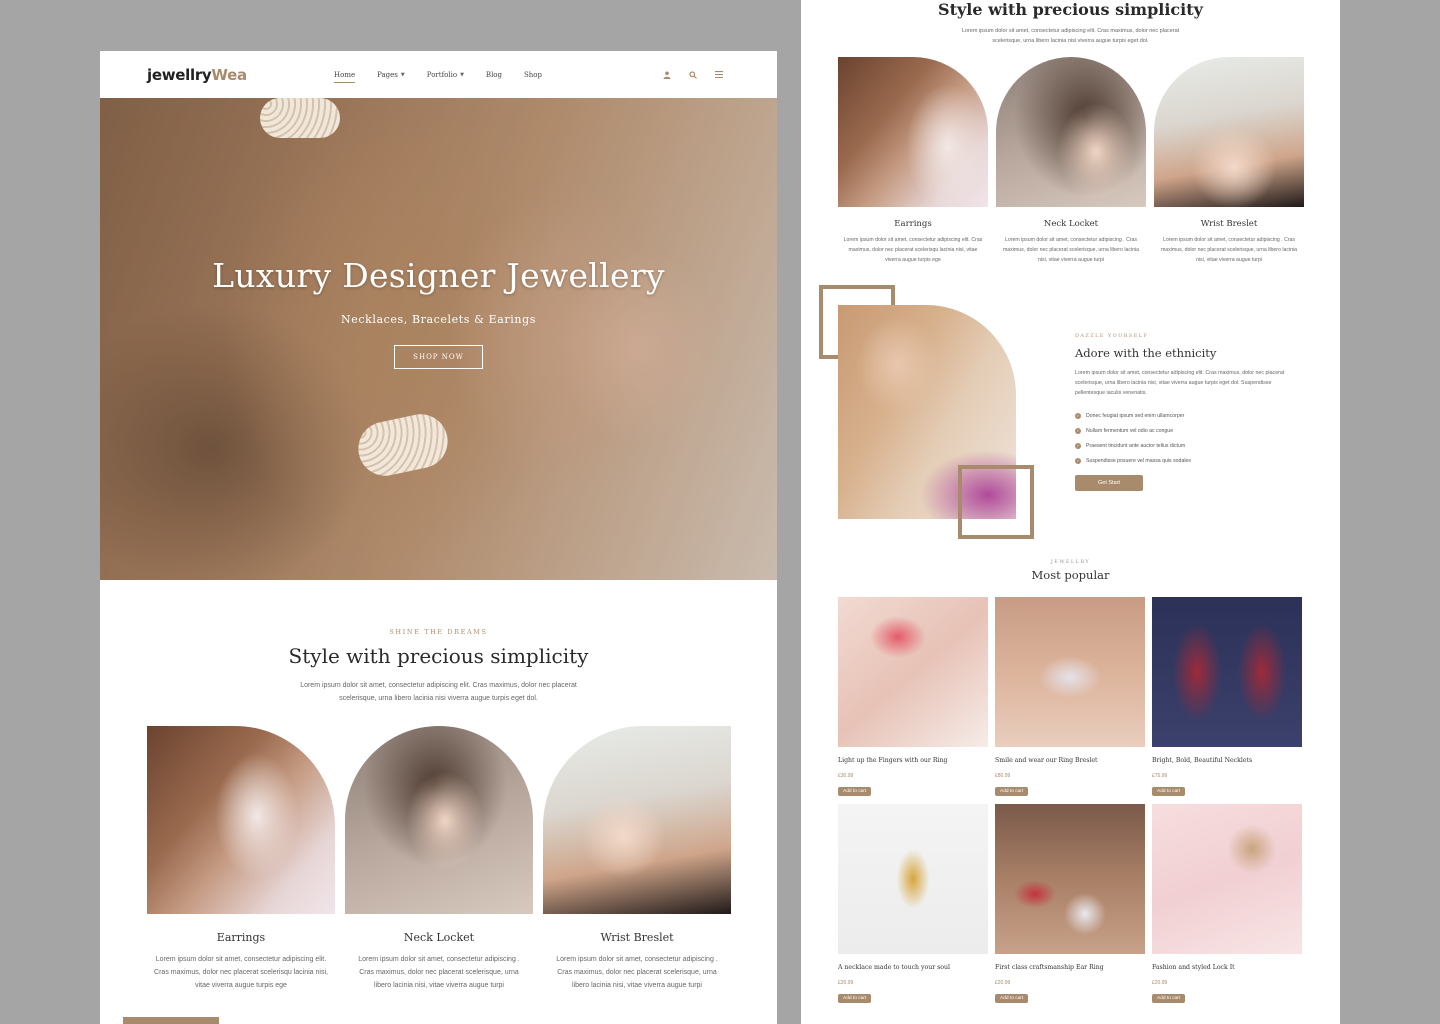  I want to click on product-name: Light up the Fingers with our Ring, so click(913, 760).